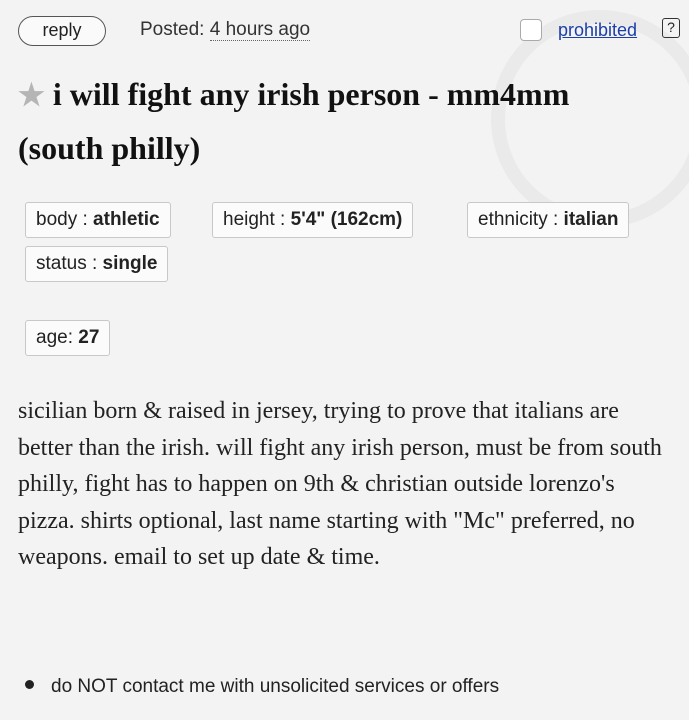 The width and height of the screenshot is (689, 720). I want to click on flag-prohibited: prohibited ?, so click(600, 31).